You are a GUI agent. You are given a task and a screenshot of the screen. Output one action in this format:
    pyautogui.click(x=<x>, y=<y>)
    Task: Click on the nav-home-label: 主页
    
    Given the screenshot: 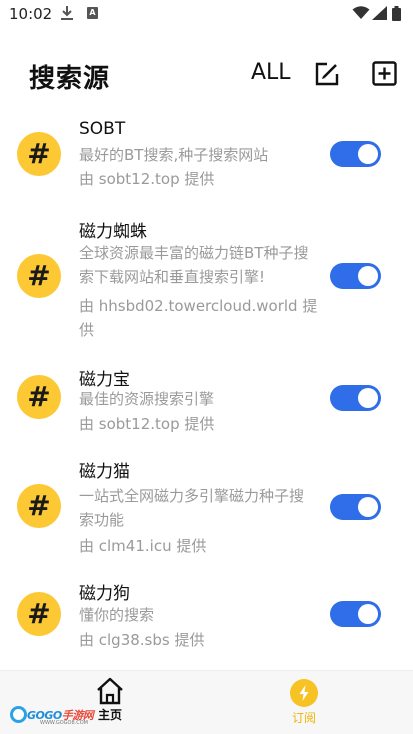 What is the action you would take?
    pyautogui.click(x=109, y=715)
    